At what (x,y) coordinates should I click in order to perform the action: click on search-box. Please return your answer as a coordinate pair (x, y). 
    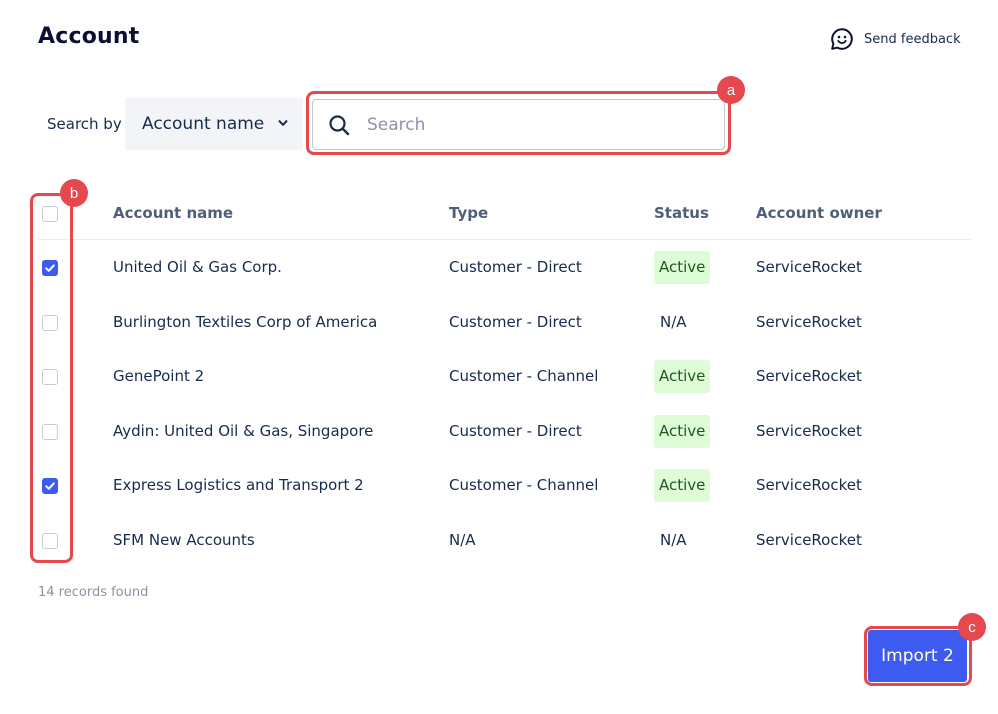
    Looking at the image, I should click on (518, 124).